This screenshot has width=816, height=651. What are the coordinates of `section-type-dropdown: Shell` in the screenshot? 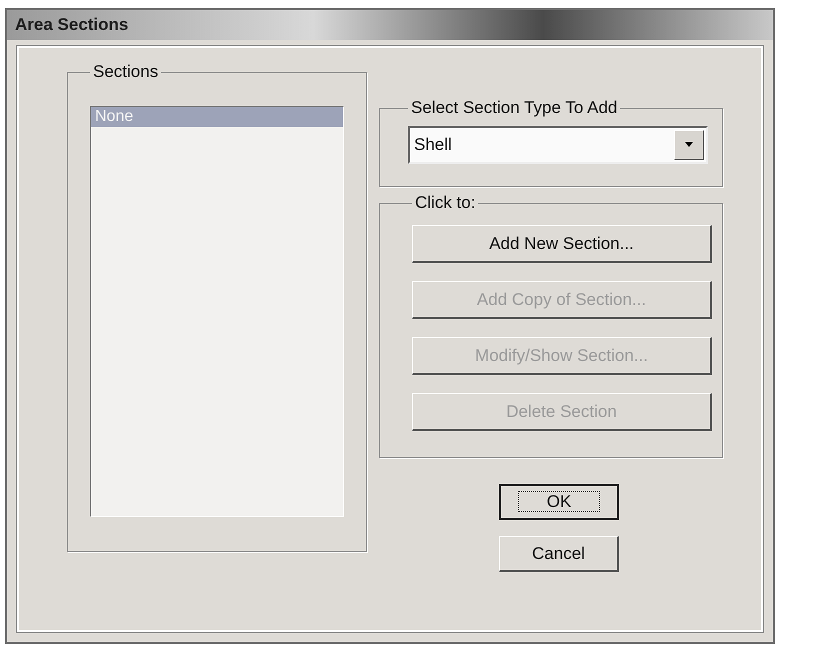 It's located at (558, 145).